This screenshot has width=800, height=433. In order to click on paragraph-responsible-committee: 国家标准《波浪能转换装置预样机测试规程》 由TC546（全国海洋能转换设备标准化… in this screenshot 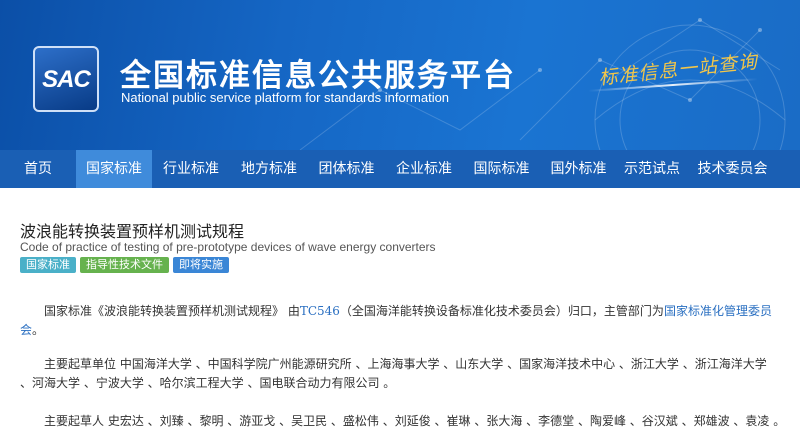, I will do `click(400, 321)`.